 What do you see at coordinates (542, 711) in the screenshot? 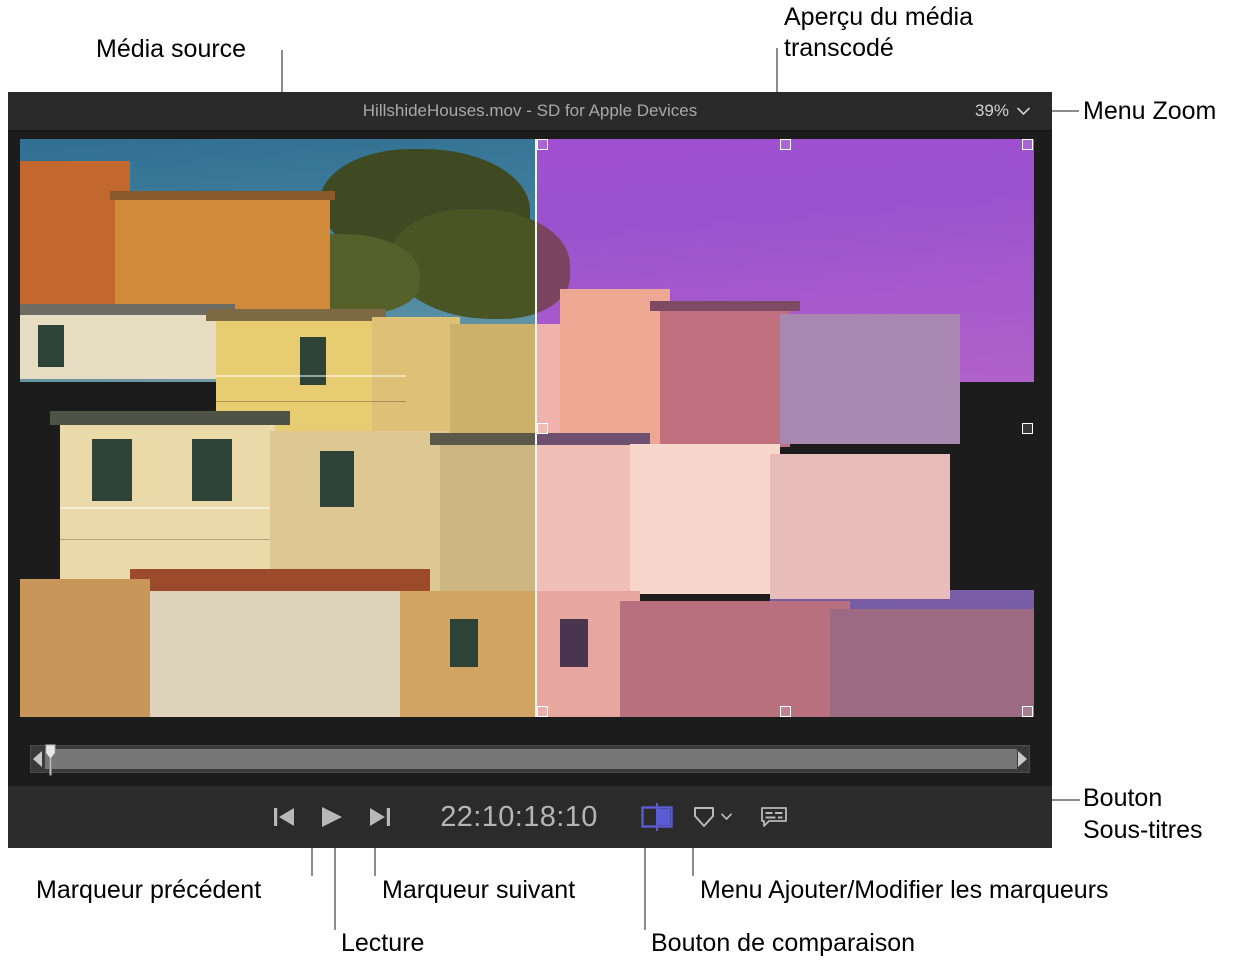
I see `selection-handle-bottom-left` at bounding box center [542, 711].